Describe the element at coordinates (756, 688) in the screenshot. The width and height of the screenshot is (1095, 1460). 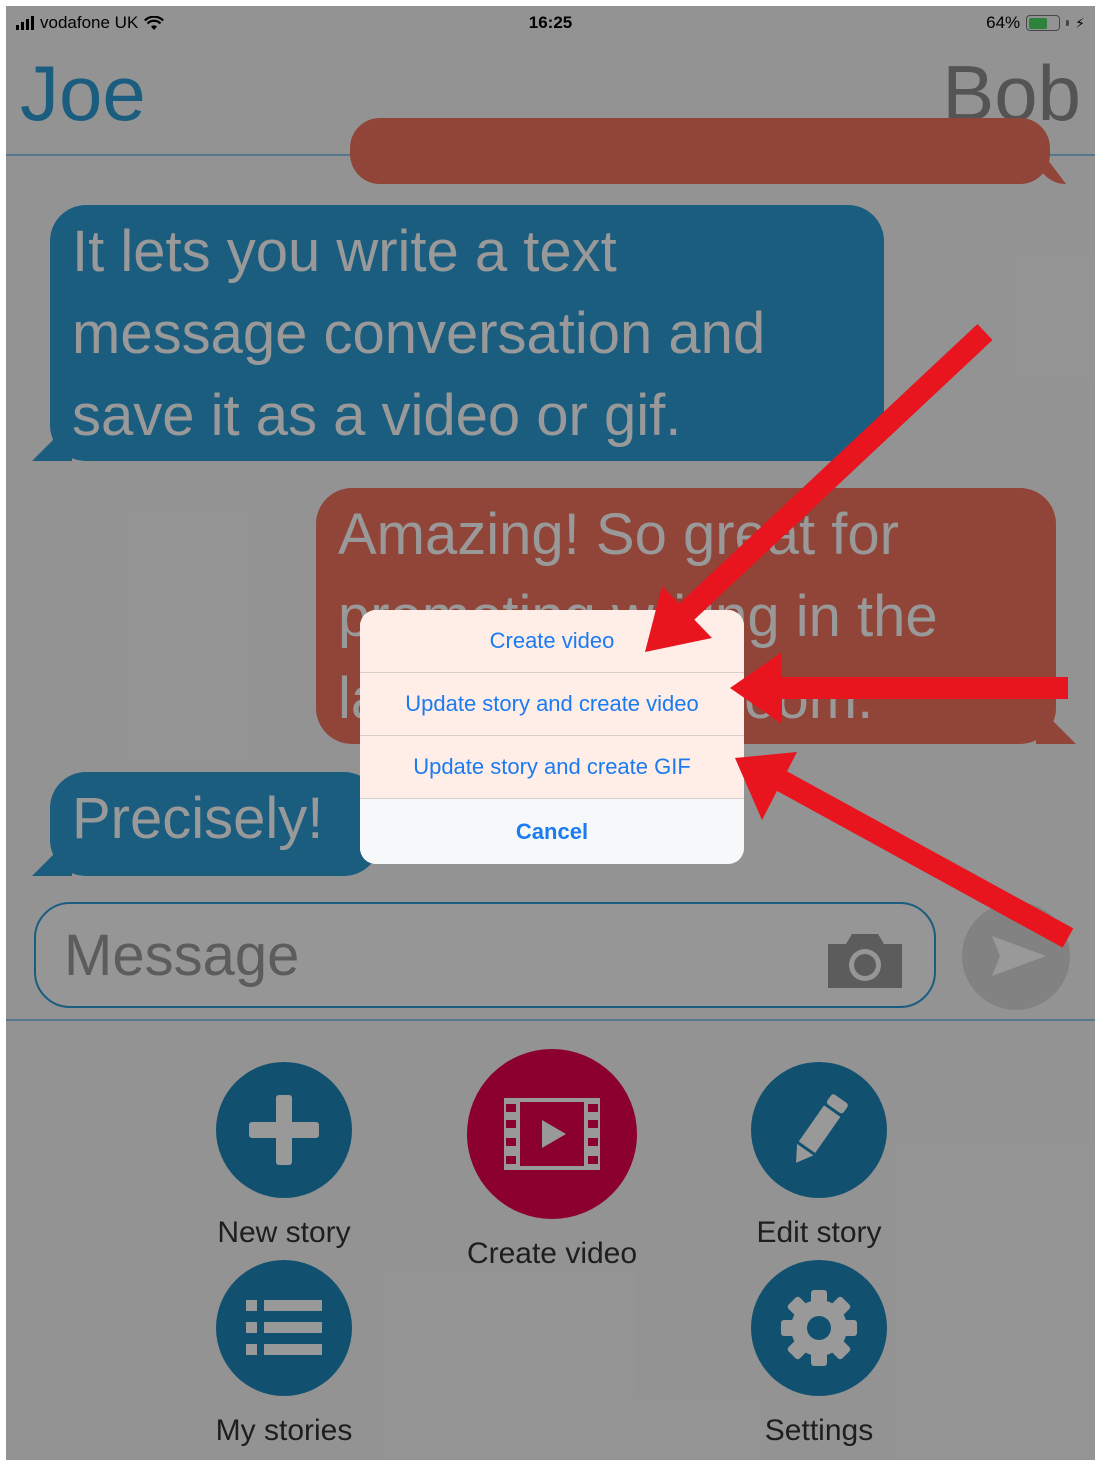
I see `arrowhead-icon` at that location.